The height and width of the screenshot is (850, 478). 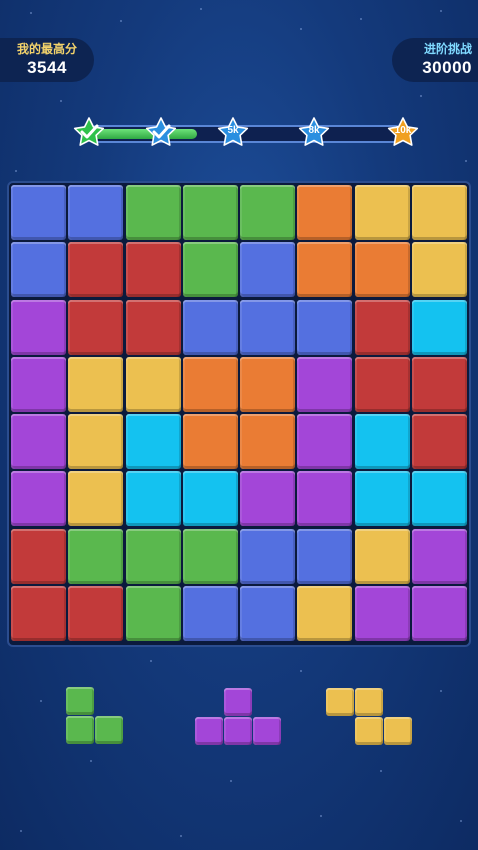 I want to click on milestone-label: 10k, so click(x=403, y=130).